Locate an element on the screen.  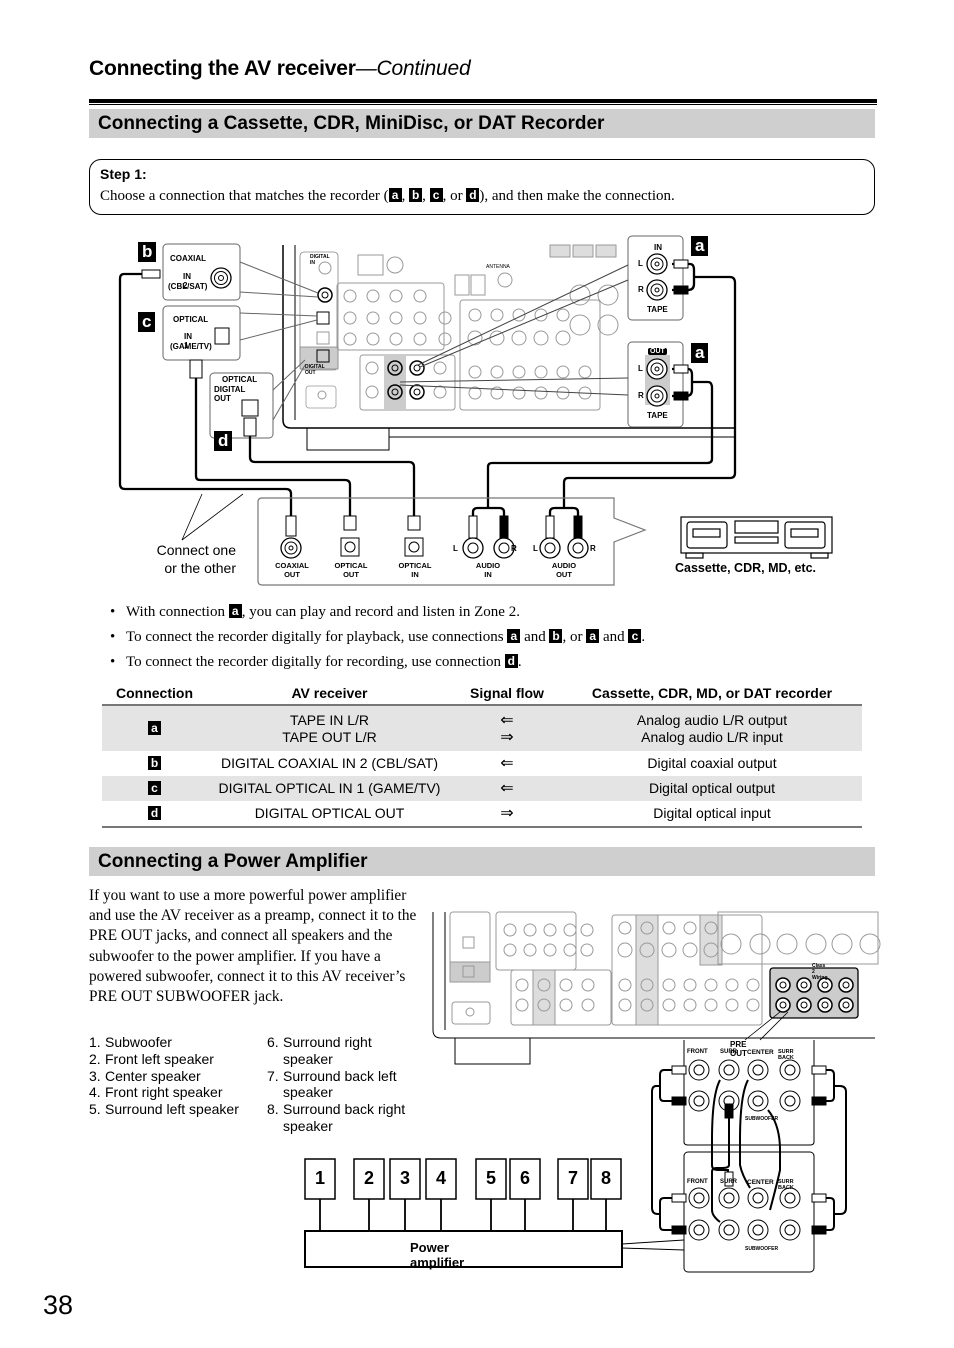
column-header: Connection is located at coordinates (154, 694).